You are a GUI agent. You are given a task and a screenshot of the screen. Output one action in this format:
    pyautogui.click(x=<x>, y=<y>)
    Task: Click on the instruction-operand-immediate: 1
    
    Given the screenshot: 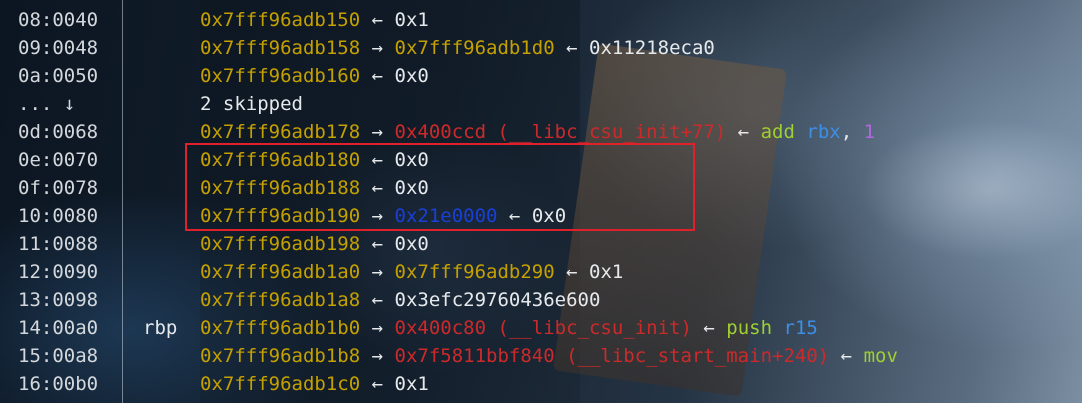 What is the action you would take?
    pyautogui.click(x=869, y=132)
    